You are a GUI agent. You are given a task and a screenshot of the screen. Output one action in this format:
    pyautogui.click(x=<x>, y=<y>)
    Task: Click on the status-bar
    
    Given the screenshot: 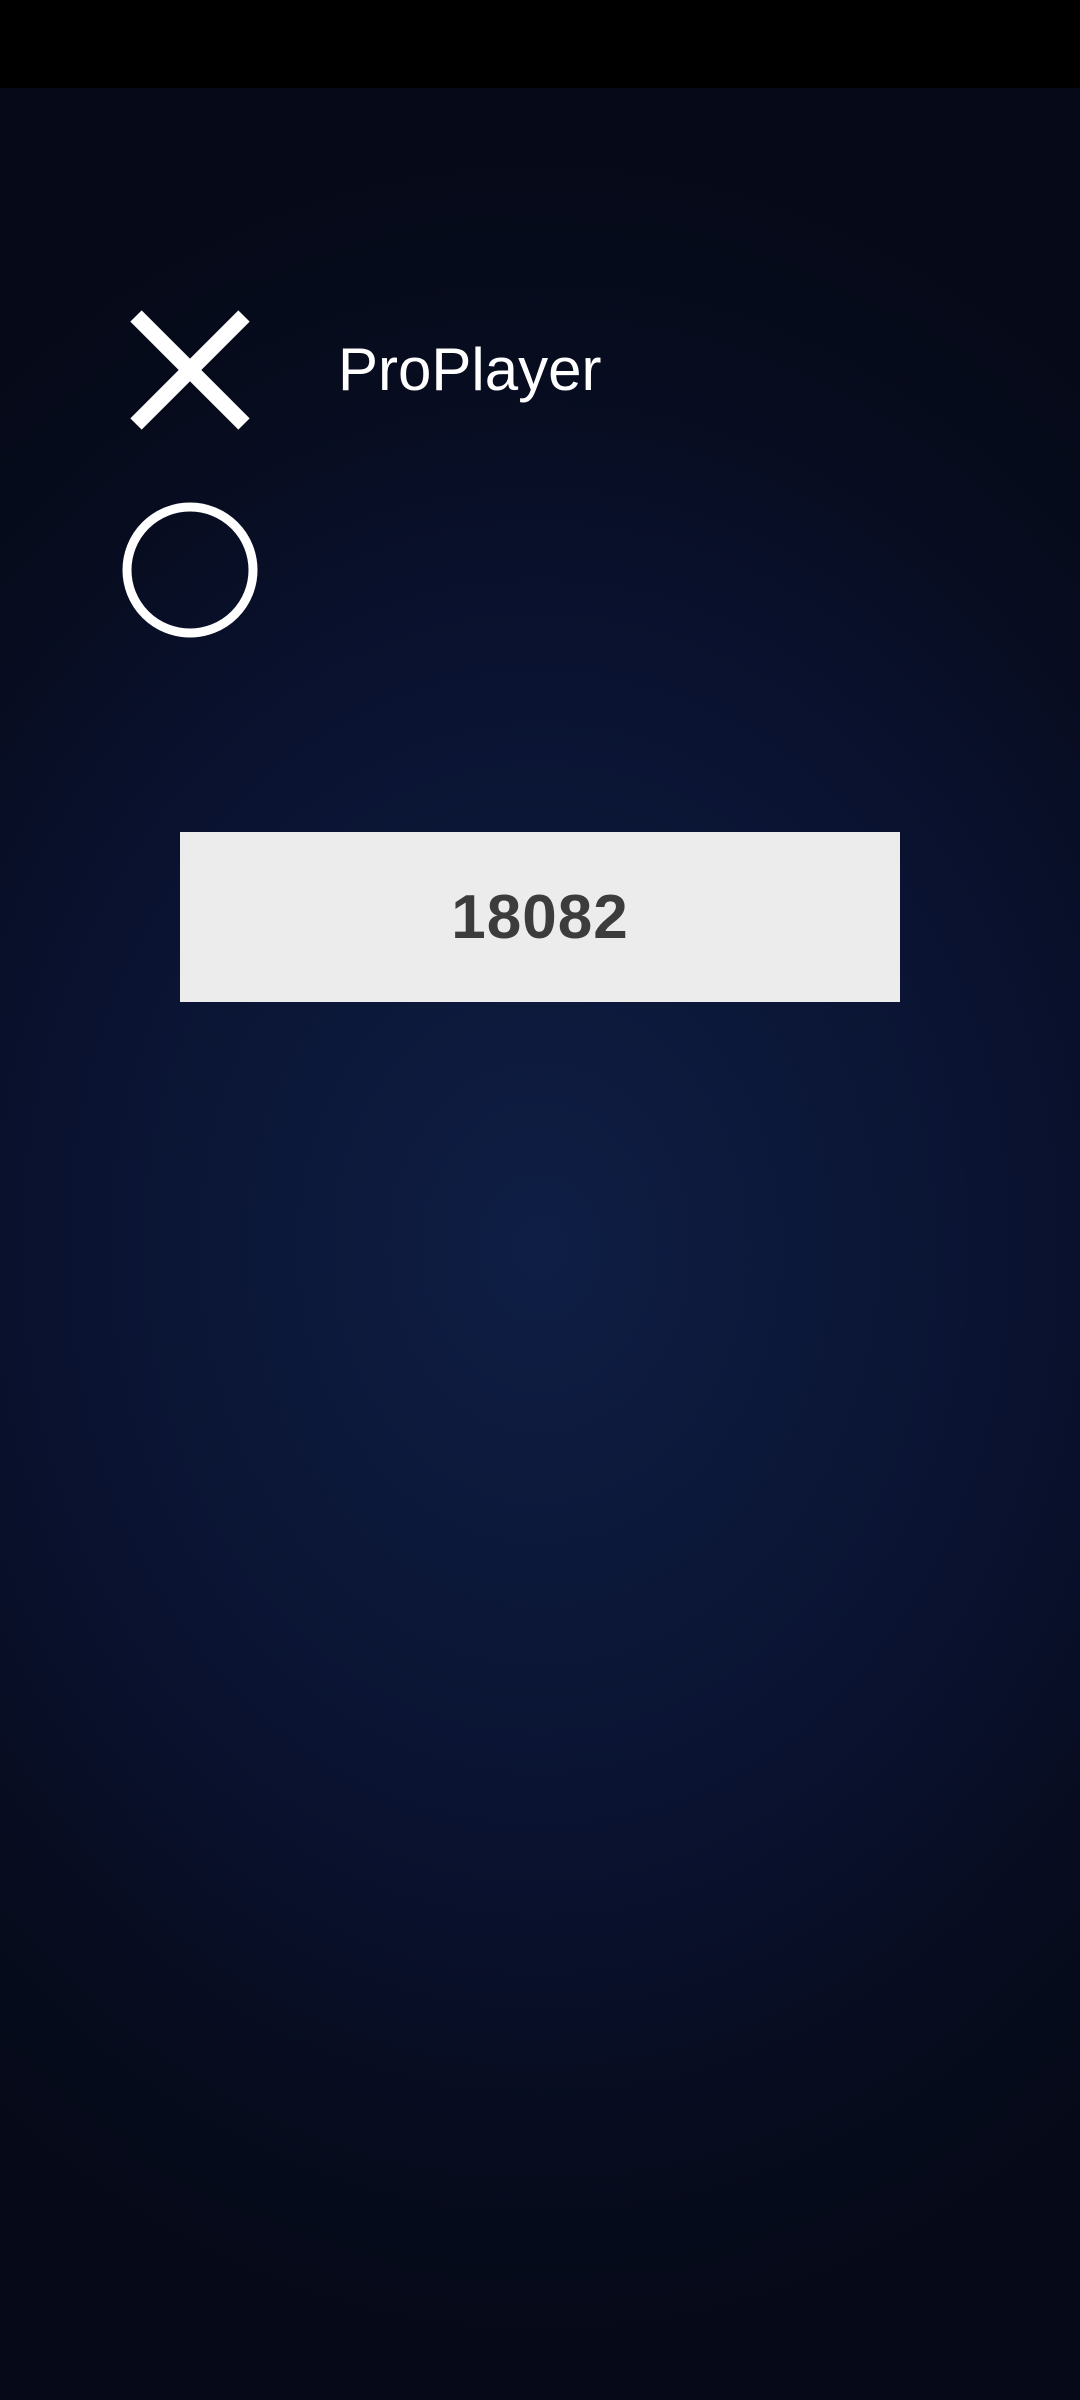 What is the action you would take?
    pyautogui.click(x=540, y=44)
    